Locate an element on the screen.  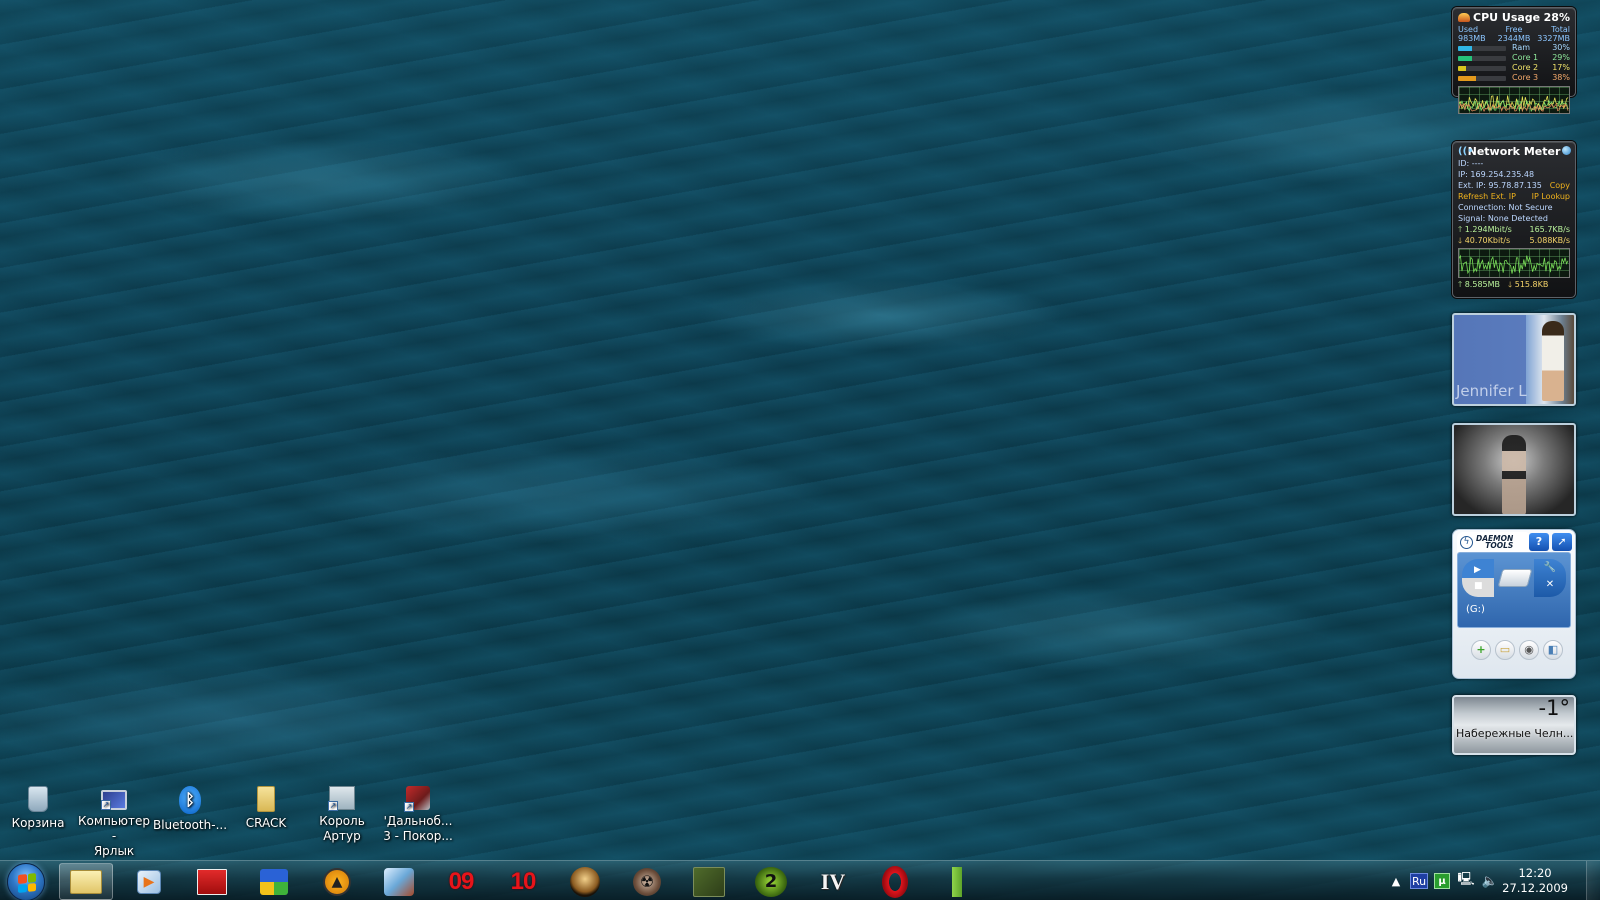
desktop-icon-computer: ↗ Компьютер - Ярлык is located at coordinates (114, 822).